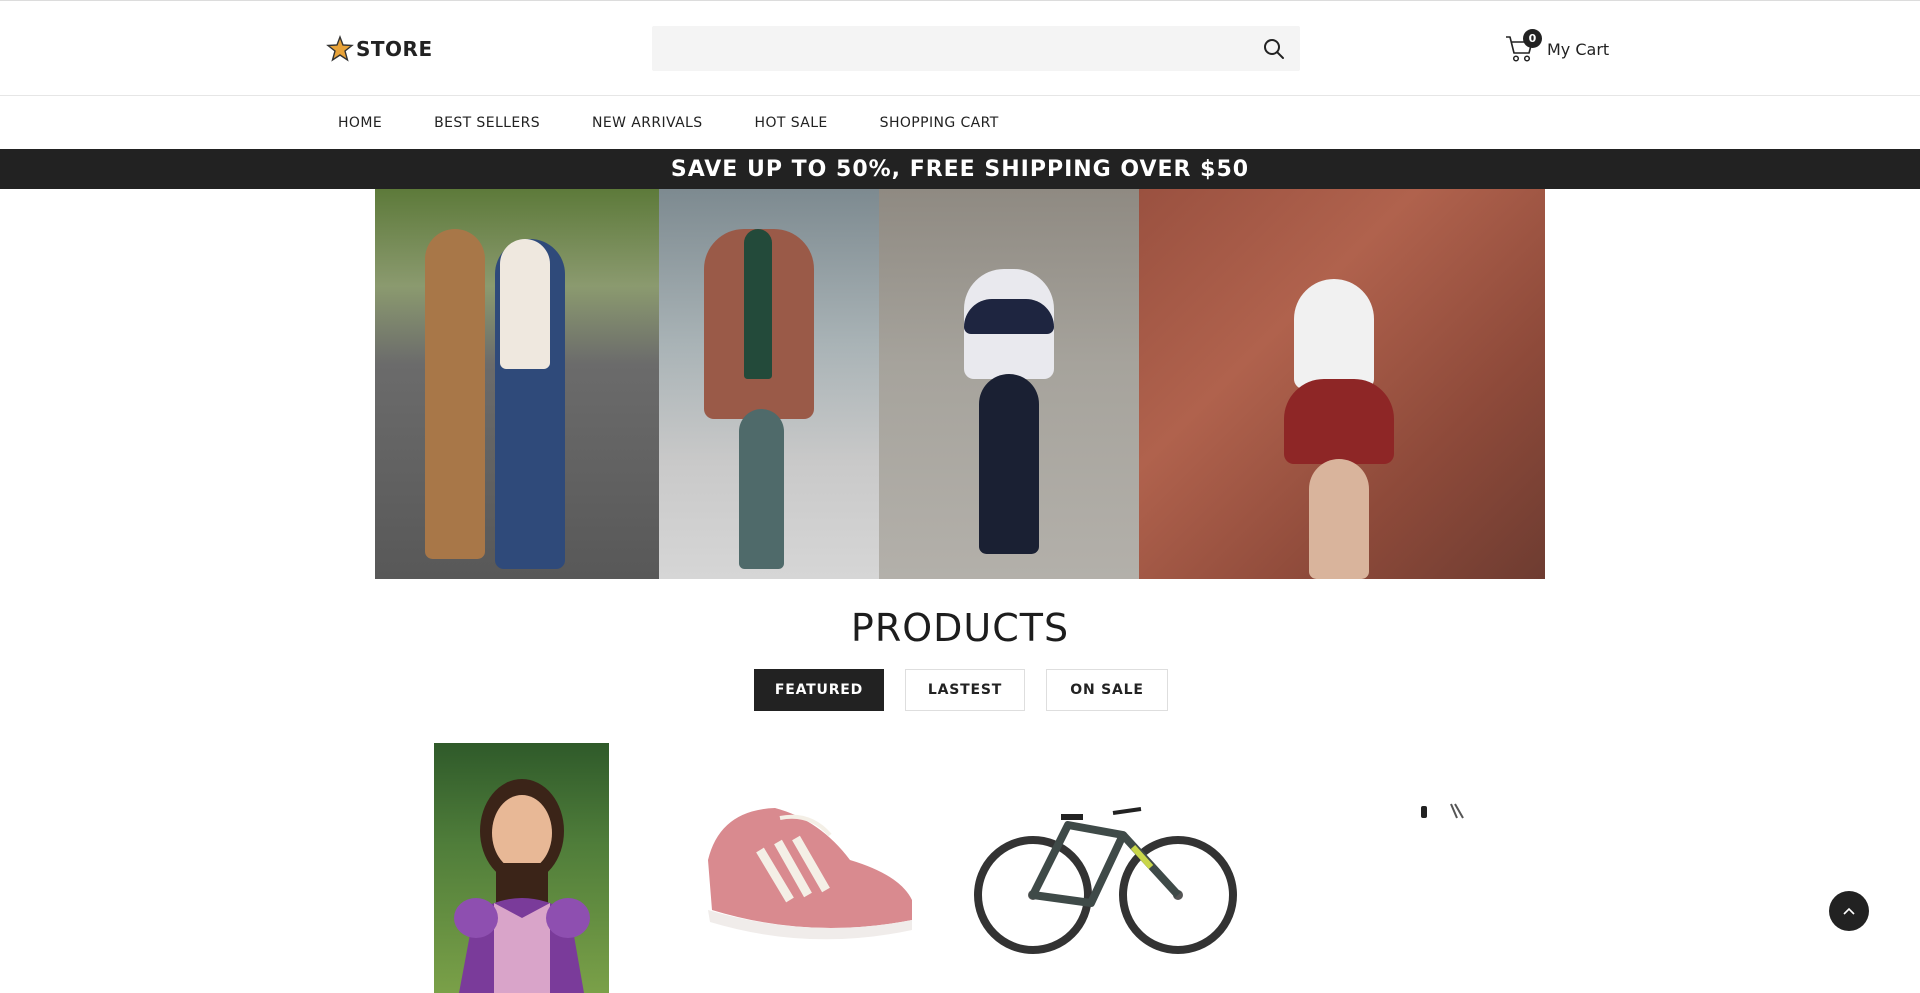 The image size is (1920, 993). I want to click on promo-banner: SAVE UP TO 50%, FREE SHIPPING OVER $50, so click(960, 169).